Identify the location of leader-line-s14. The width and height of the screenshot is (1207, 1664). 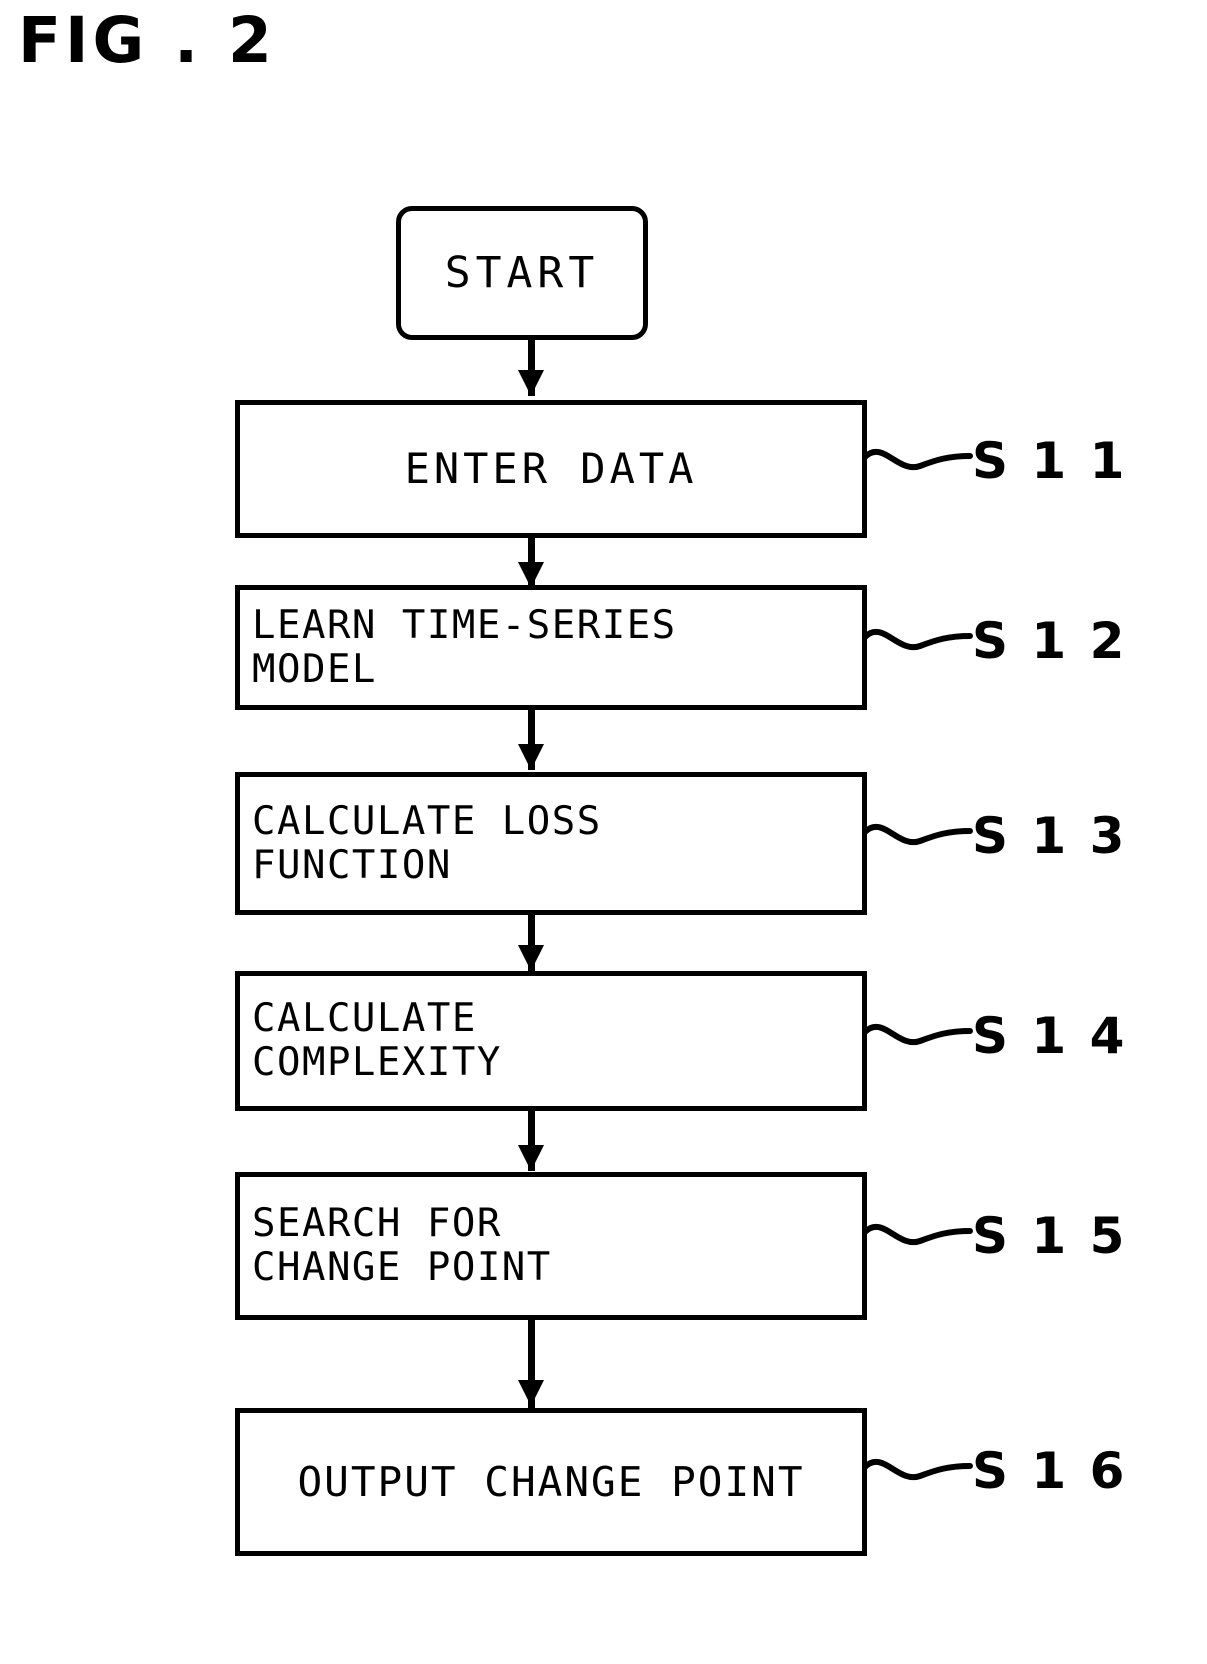
(917, 1034).